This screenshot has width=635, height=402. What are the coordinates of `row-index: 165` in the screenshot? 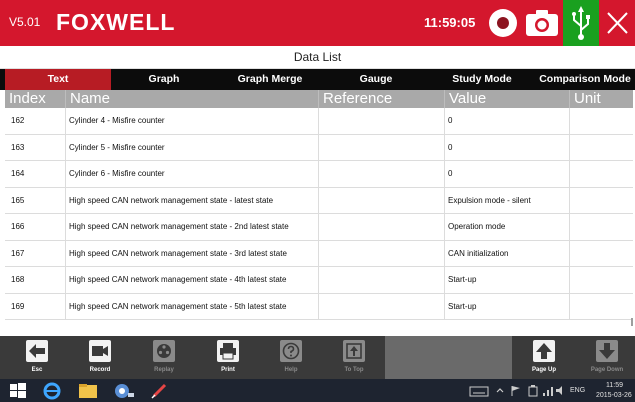 It's located at (18, 200).